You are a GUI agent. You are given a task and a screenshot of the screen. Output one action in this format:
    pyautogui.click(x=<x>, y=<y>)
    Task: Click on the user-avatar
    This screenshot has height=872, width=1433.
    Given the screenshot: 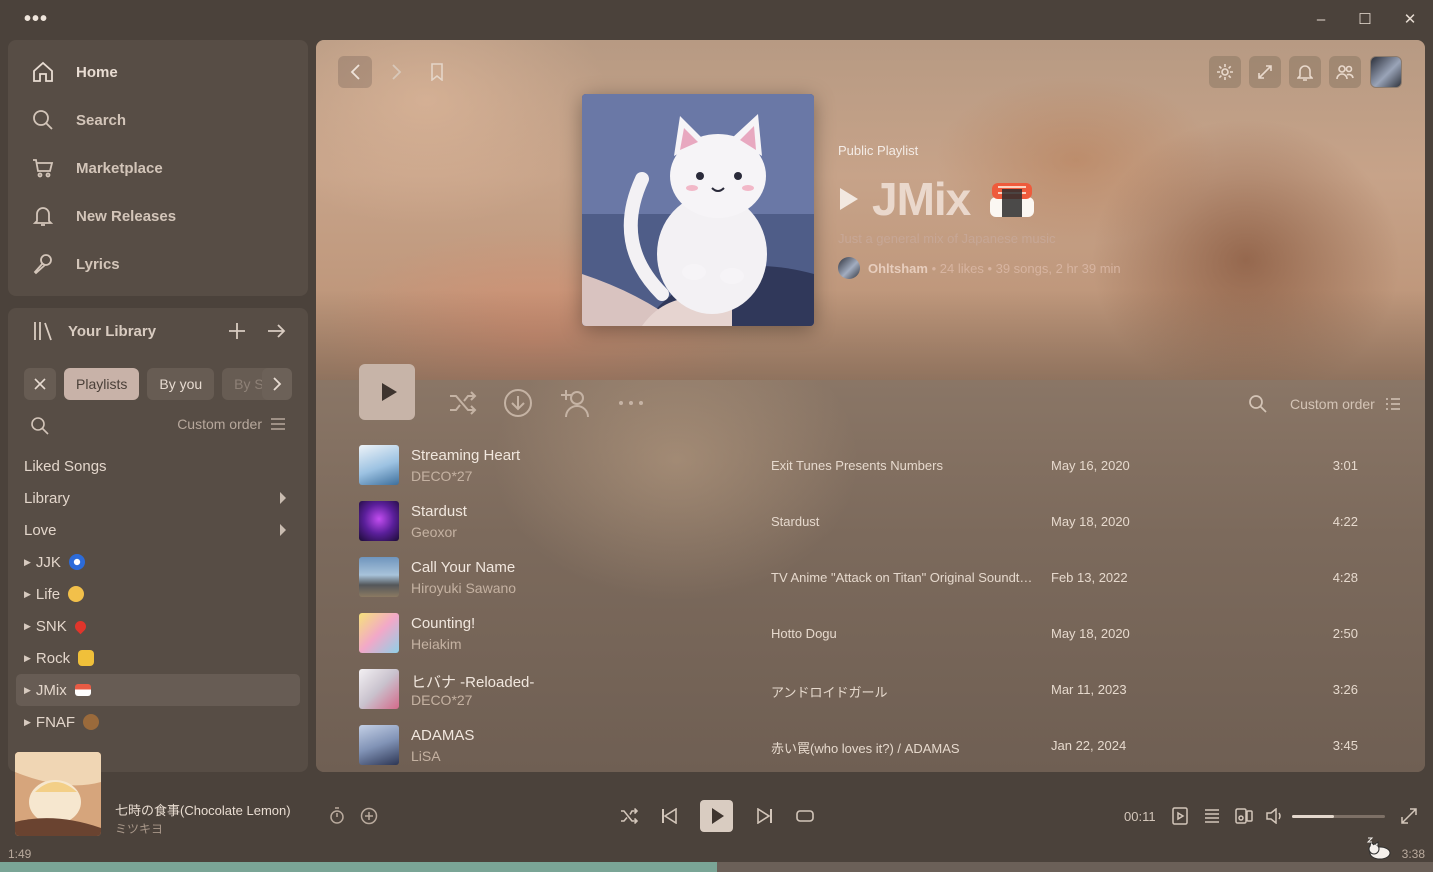 What is the action you would take?
    pyautogui.click(x=1386, y=72)
    